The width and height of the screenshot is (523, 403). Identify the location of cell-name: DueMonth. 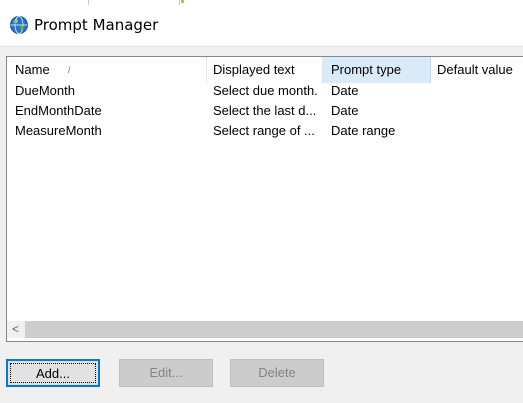
(45, 90).